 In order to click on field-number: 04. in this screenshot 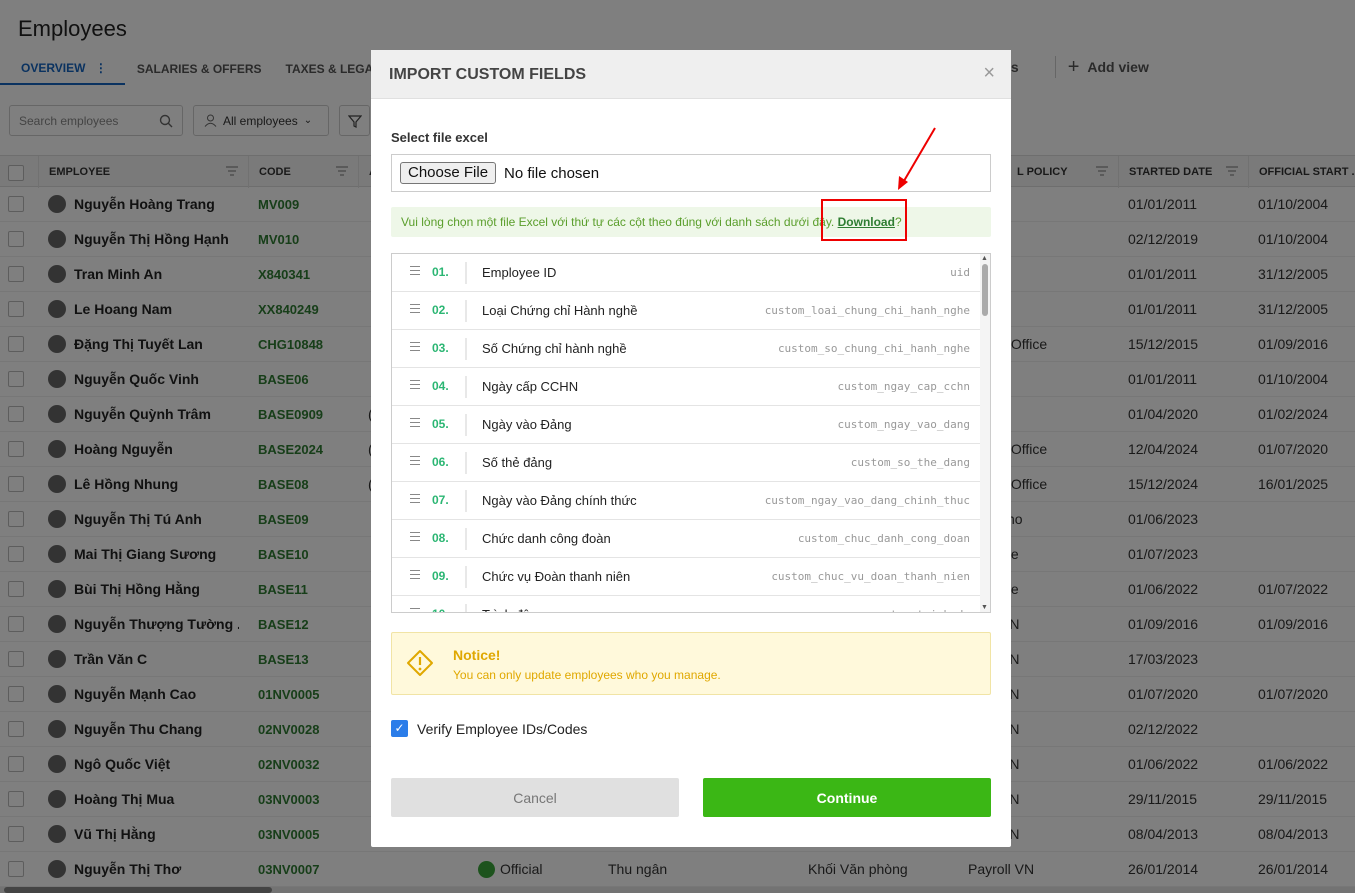, I will do `click(440, 386)`.